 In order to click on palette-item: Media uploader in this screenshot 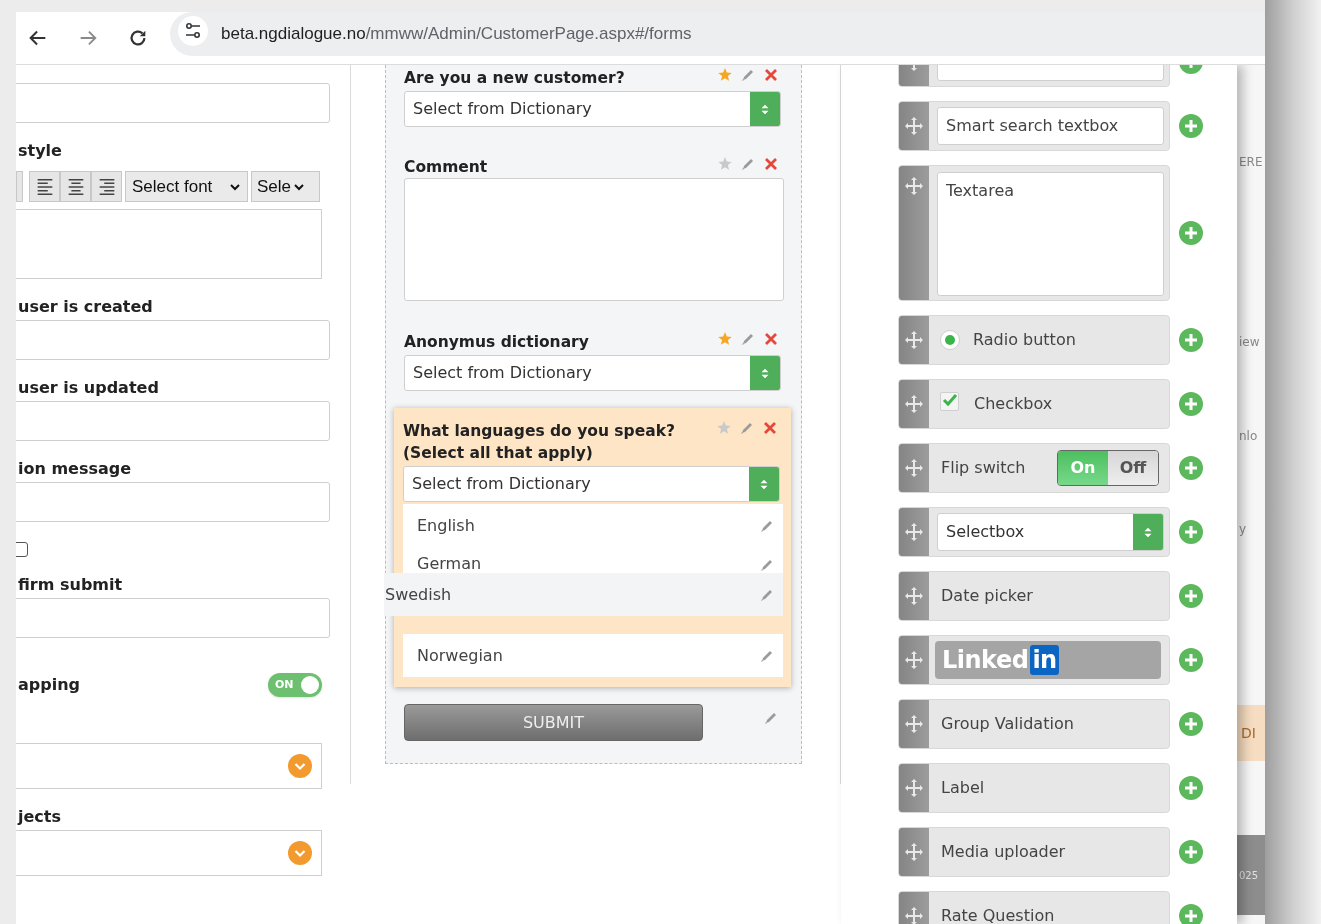, I will do `click(1034, 852)`.